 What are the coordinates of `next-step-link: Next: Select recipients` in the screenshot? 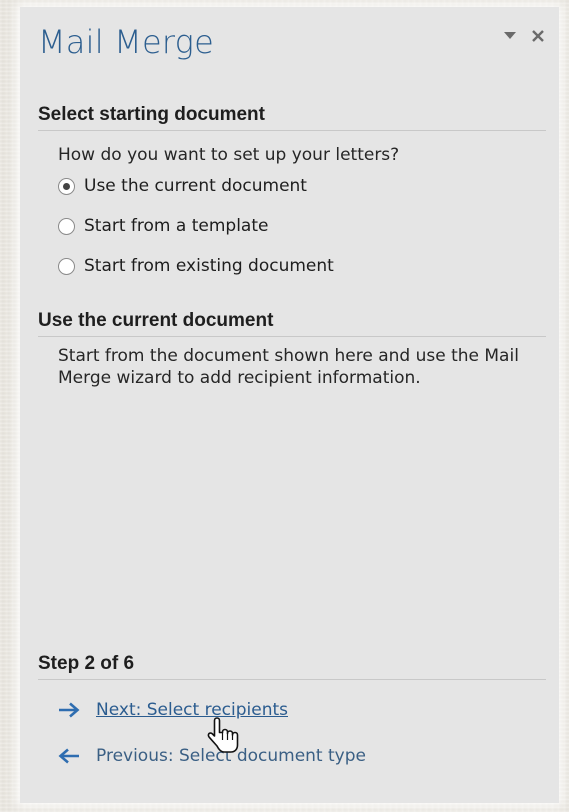 It's located at (173, 710).